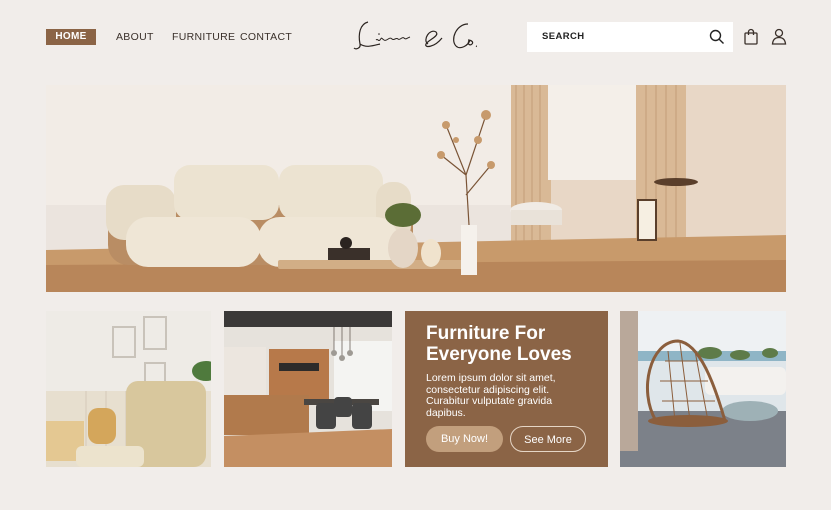 The height and width of the screenshot is (510, 831). I want to click on shopping-bag-icon, so click(751, 36).